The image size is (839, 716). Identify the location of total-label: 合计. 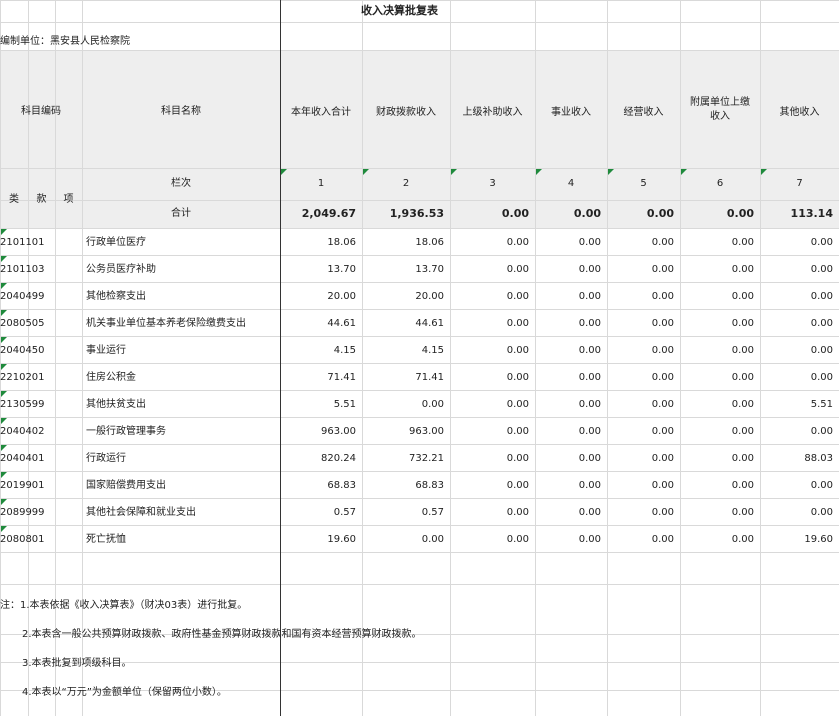
(181, 213).